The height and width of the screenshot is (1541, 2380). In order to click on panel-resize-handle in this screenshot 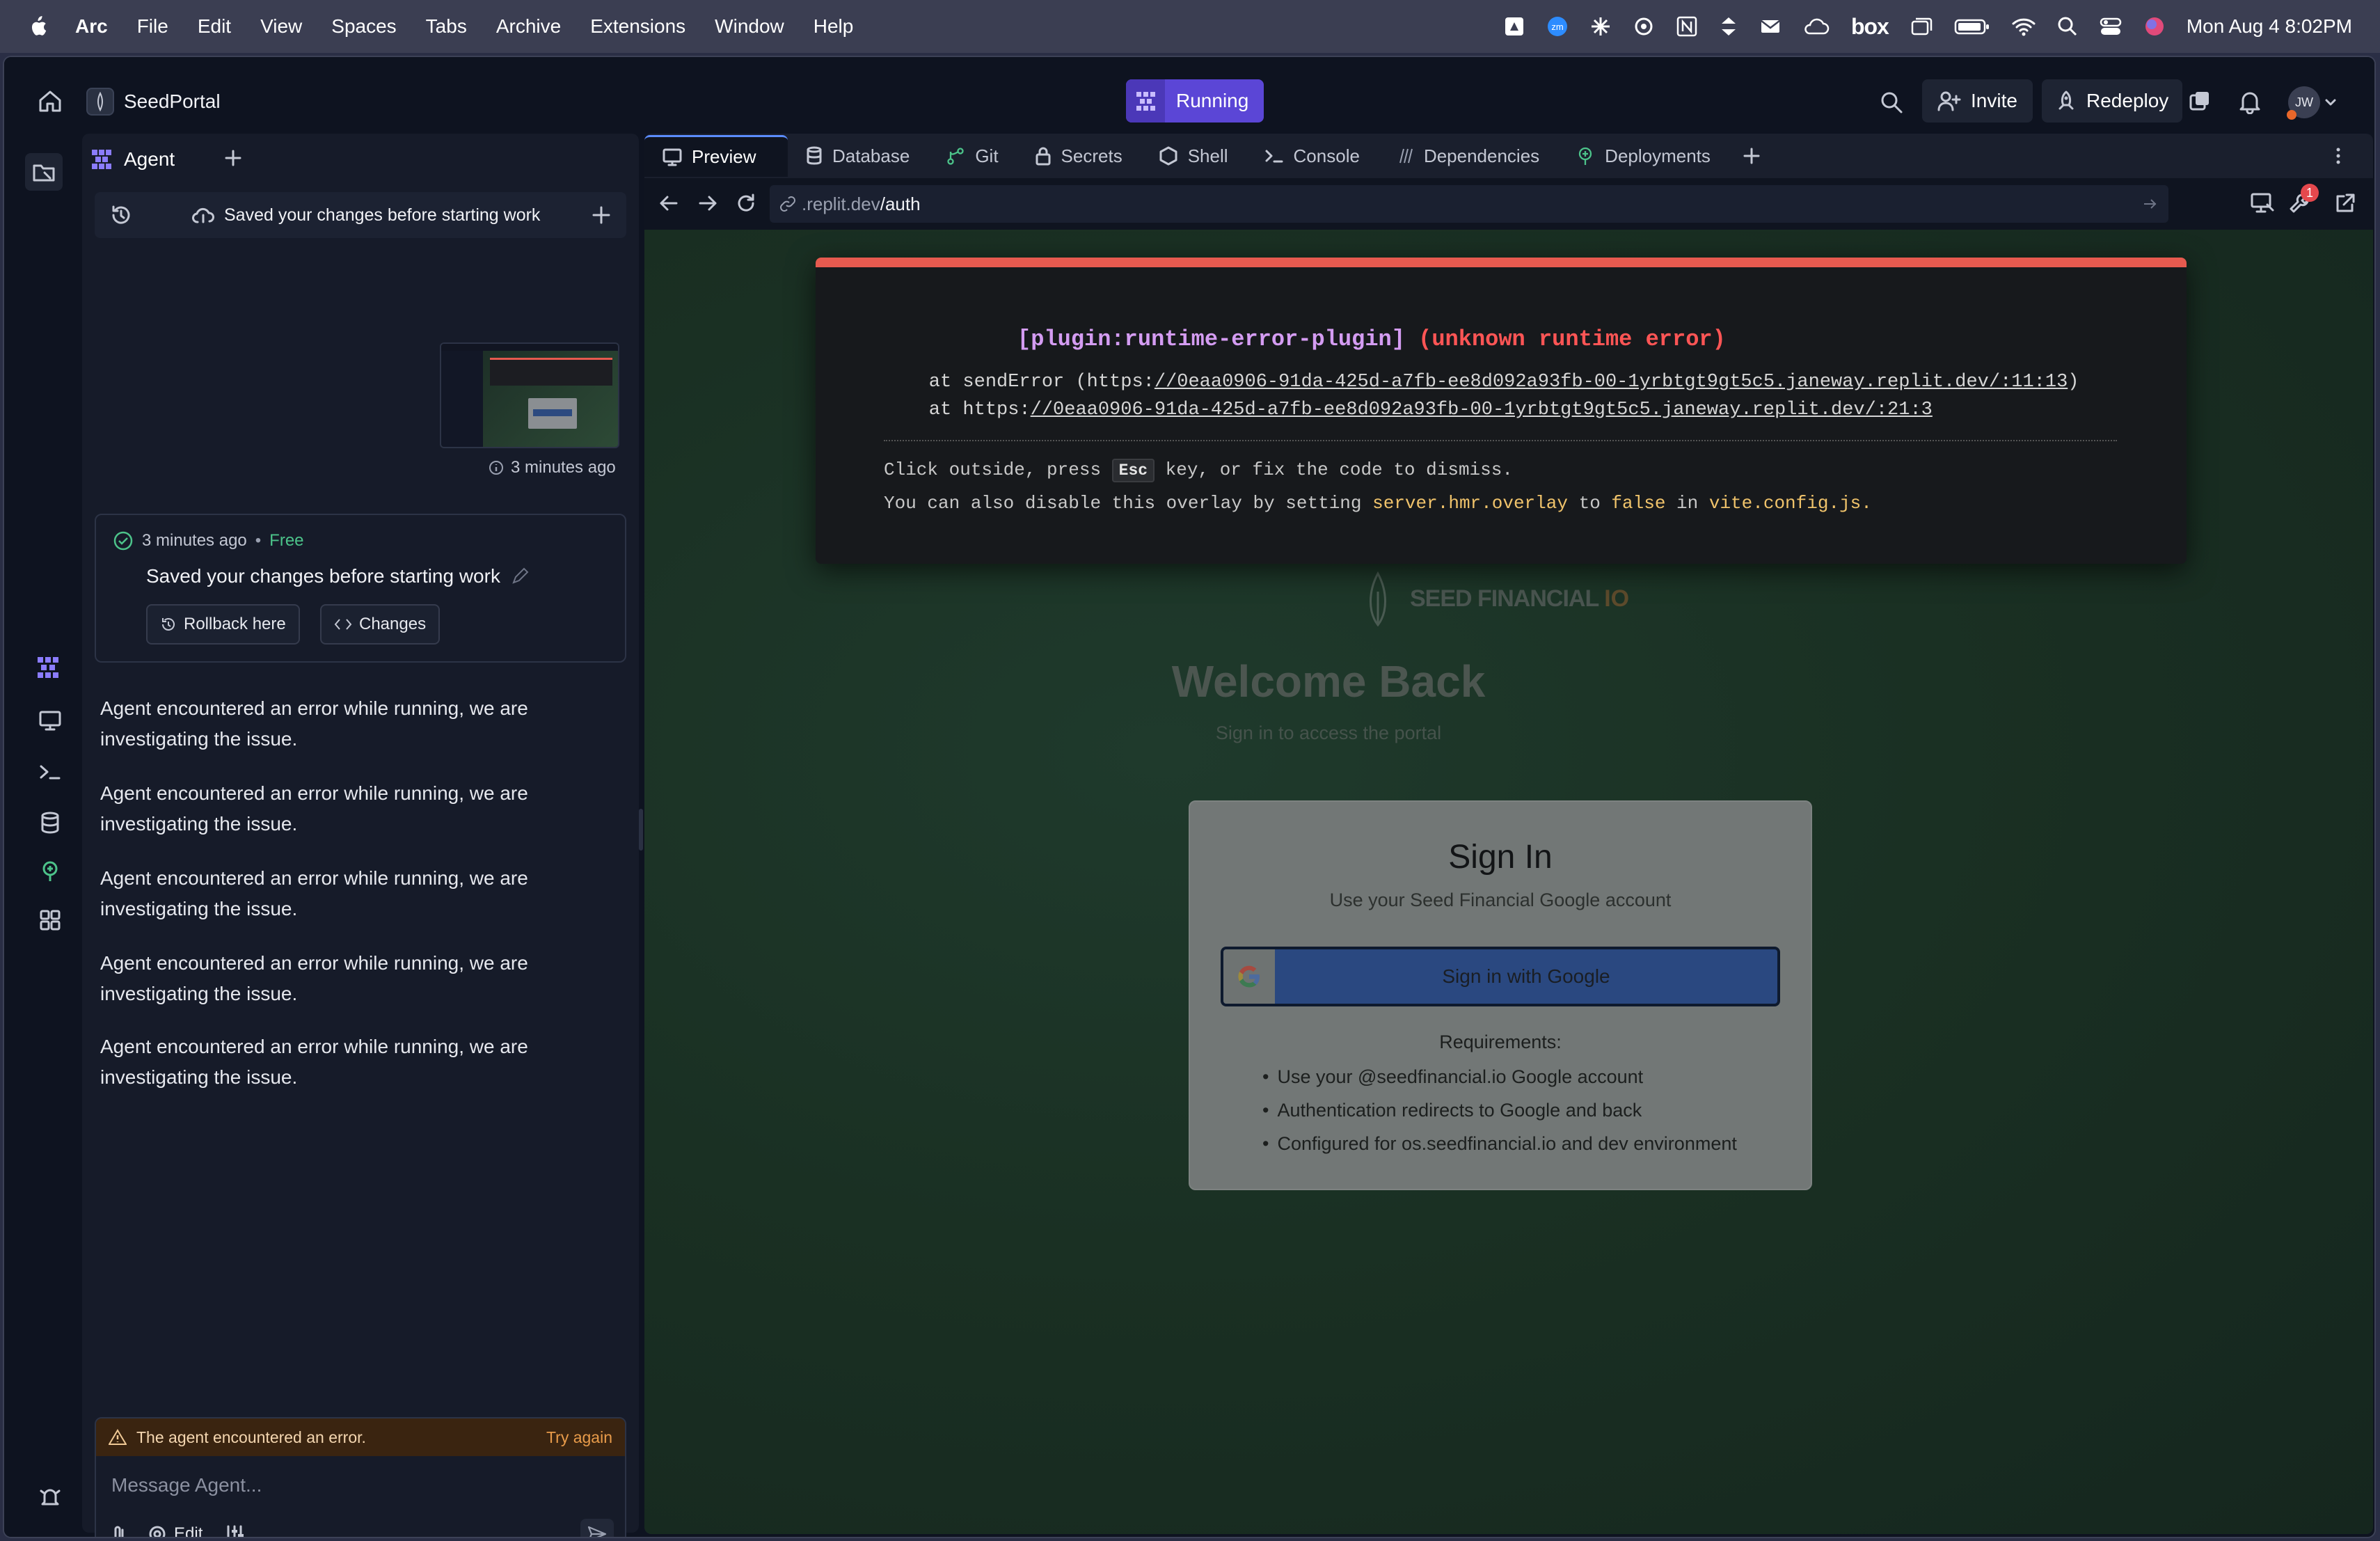, I will do `click(641, 830)`.